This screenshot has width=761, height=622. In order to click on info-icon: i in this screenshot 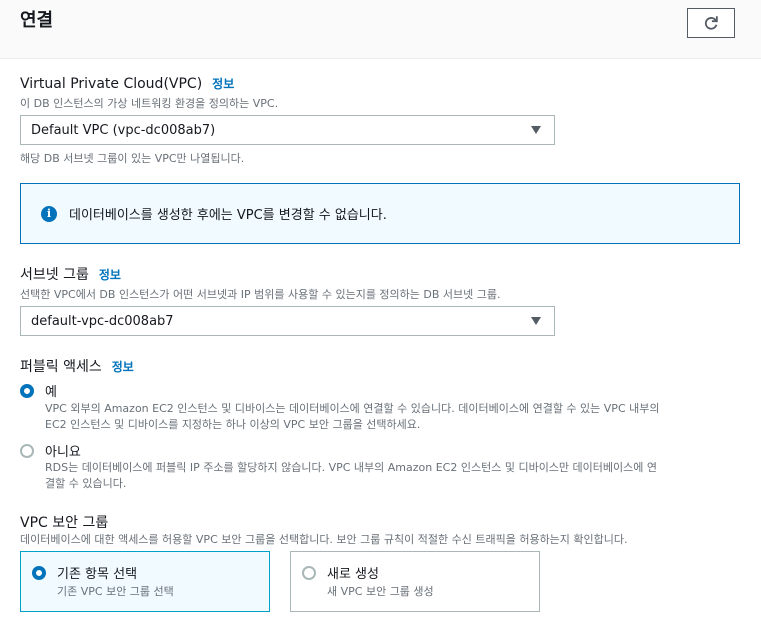, I will do `click(49, 213)`.